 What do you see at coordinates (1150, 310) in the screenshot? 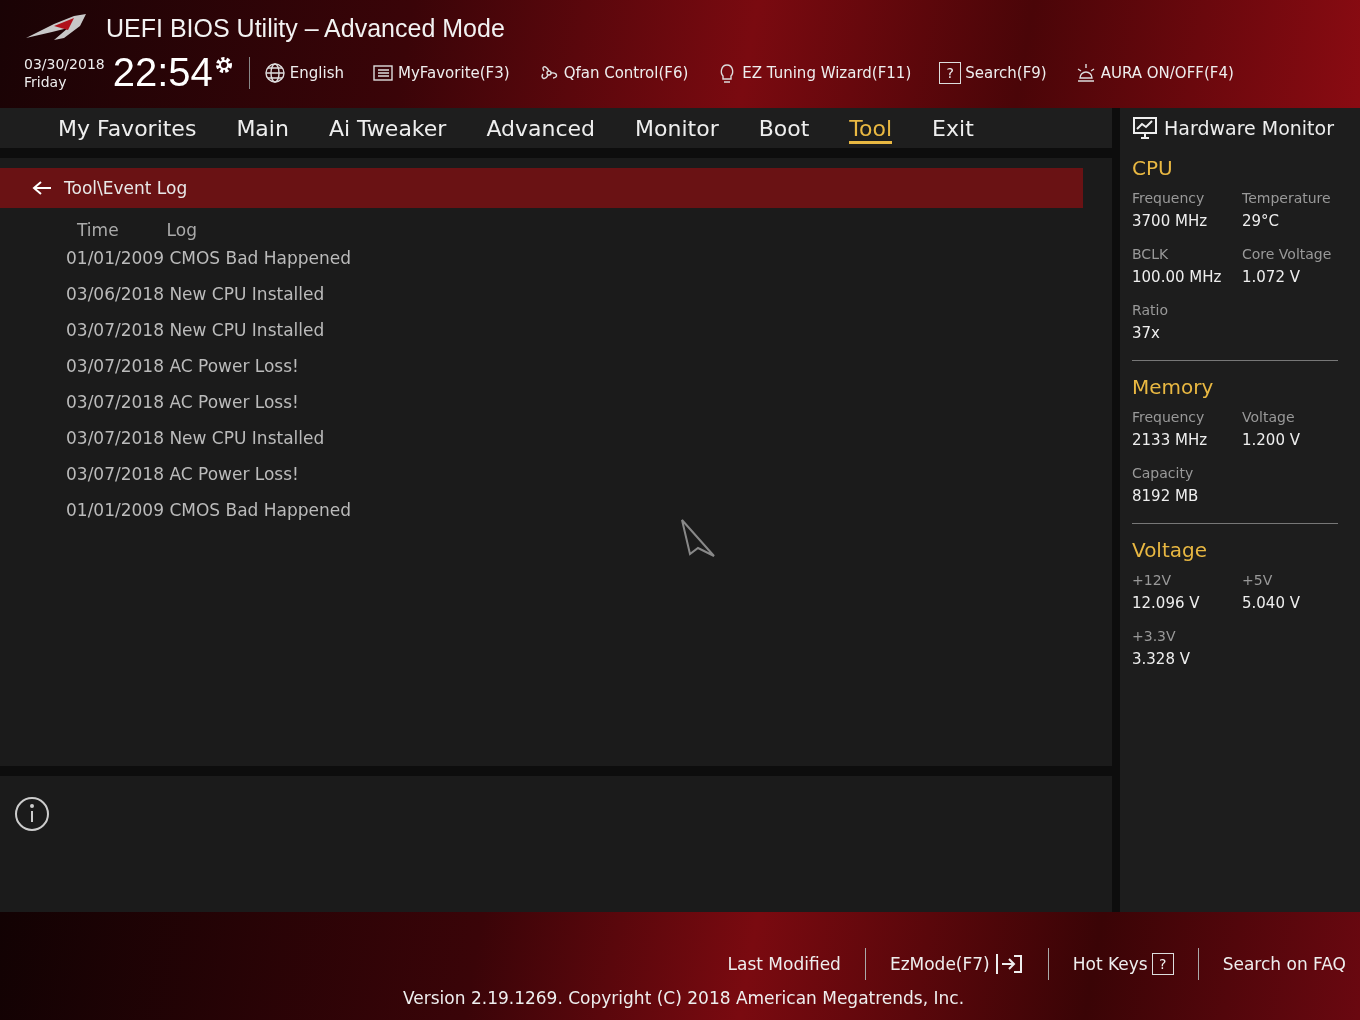
I see `metric-label: Ratio` at bounding box center [1150, 310].